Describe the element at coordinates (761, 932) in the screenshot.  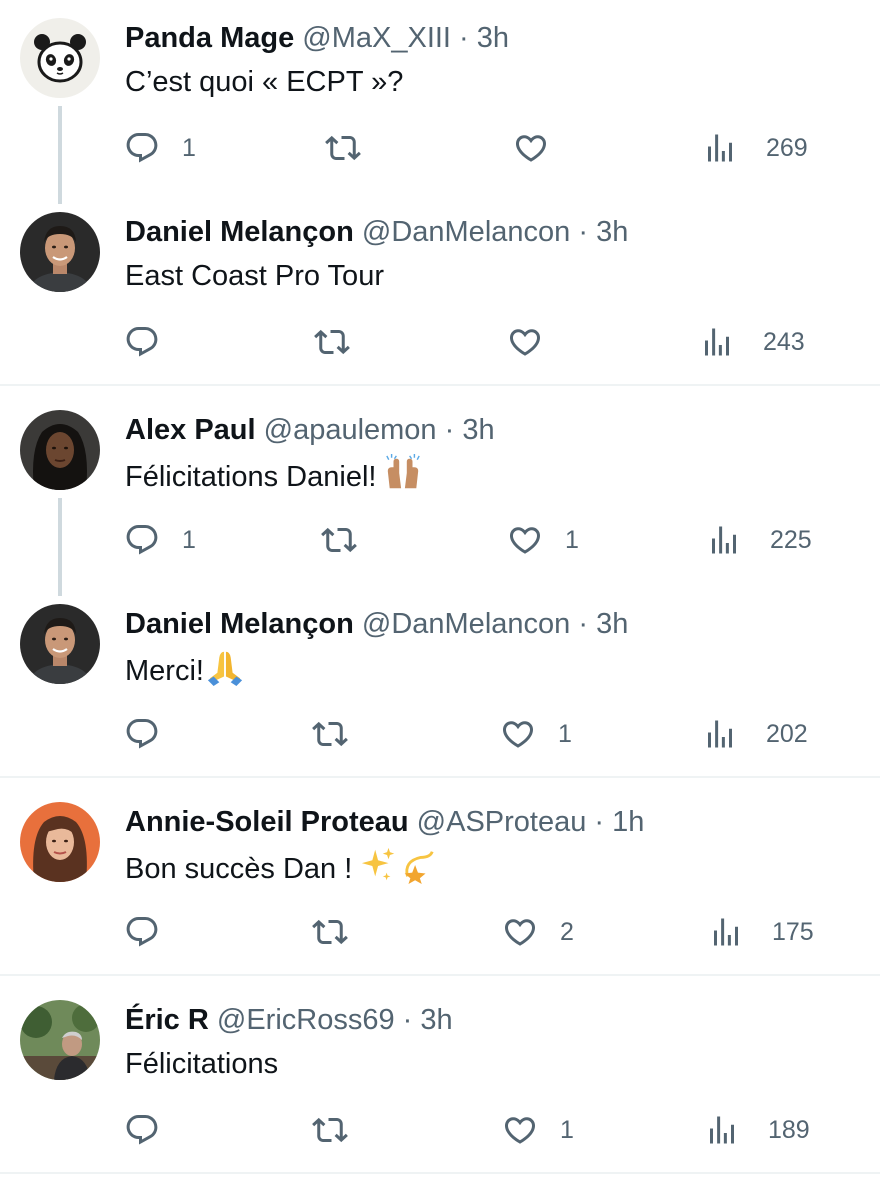
I see `views-button: 175` at that location.